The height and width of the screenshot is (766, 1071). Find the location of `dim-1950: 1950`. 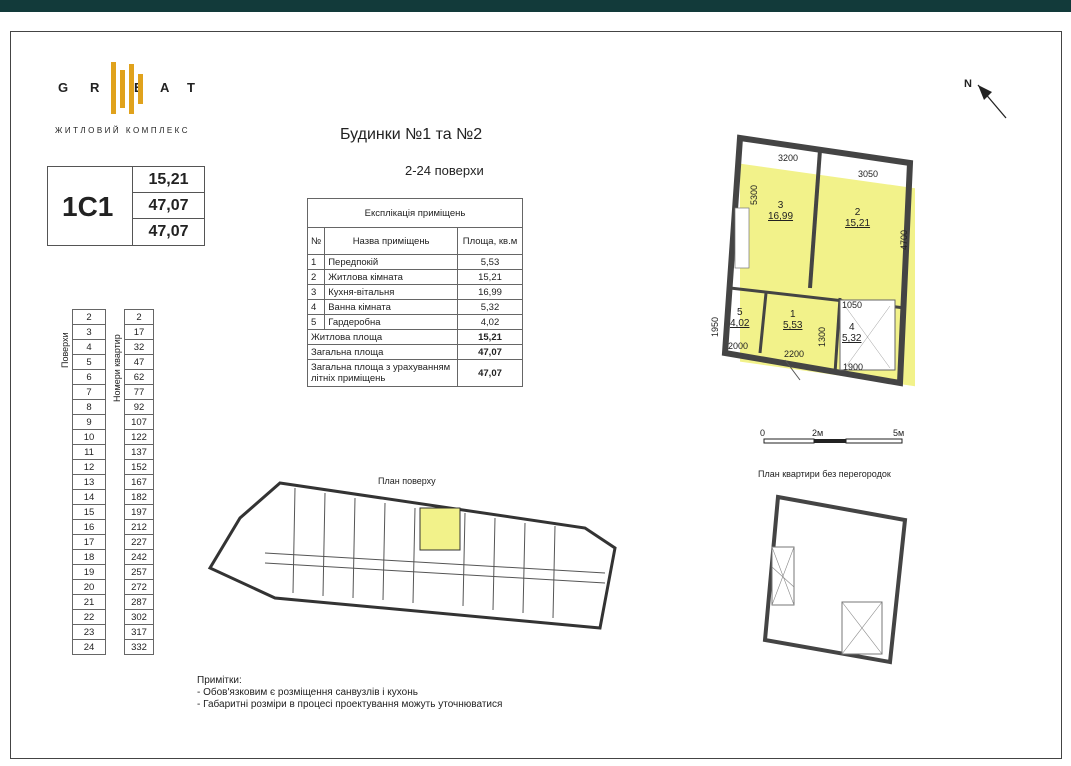

dim-1950: 1950 is located at coordinates (715, 327).